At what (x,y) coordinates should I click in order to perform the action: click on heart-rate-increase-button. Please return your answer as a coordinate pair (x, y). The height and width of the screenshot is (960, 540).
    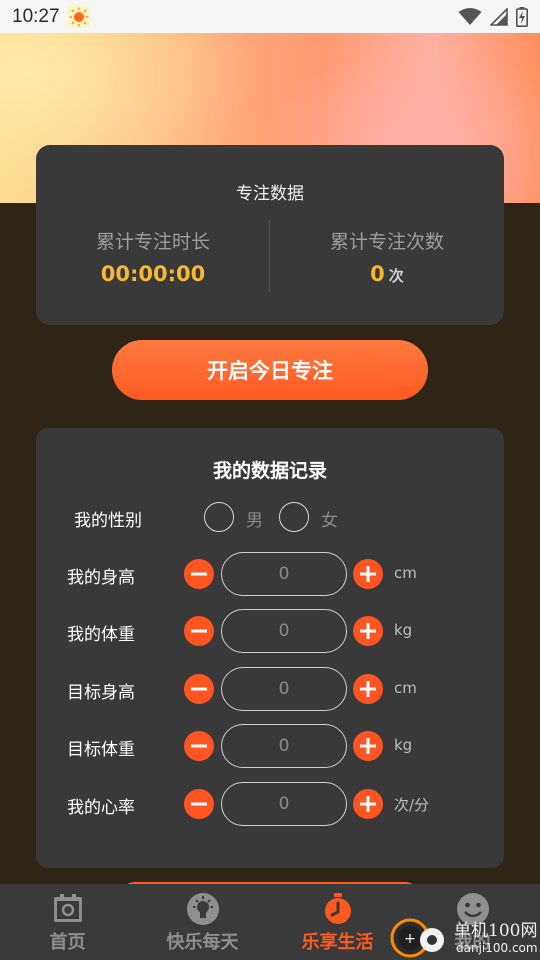
    Looking at the image, I should click on (368, 804).